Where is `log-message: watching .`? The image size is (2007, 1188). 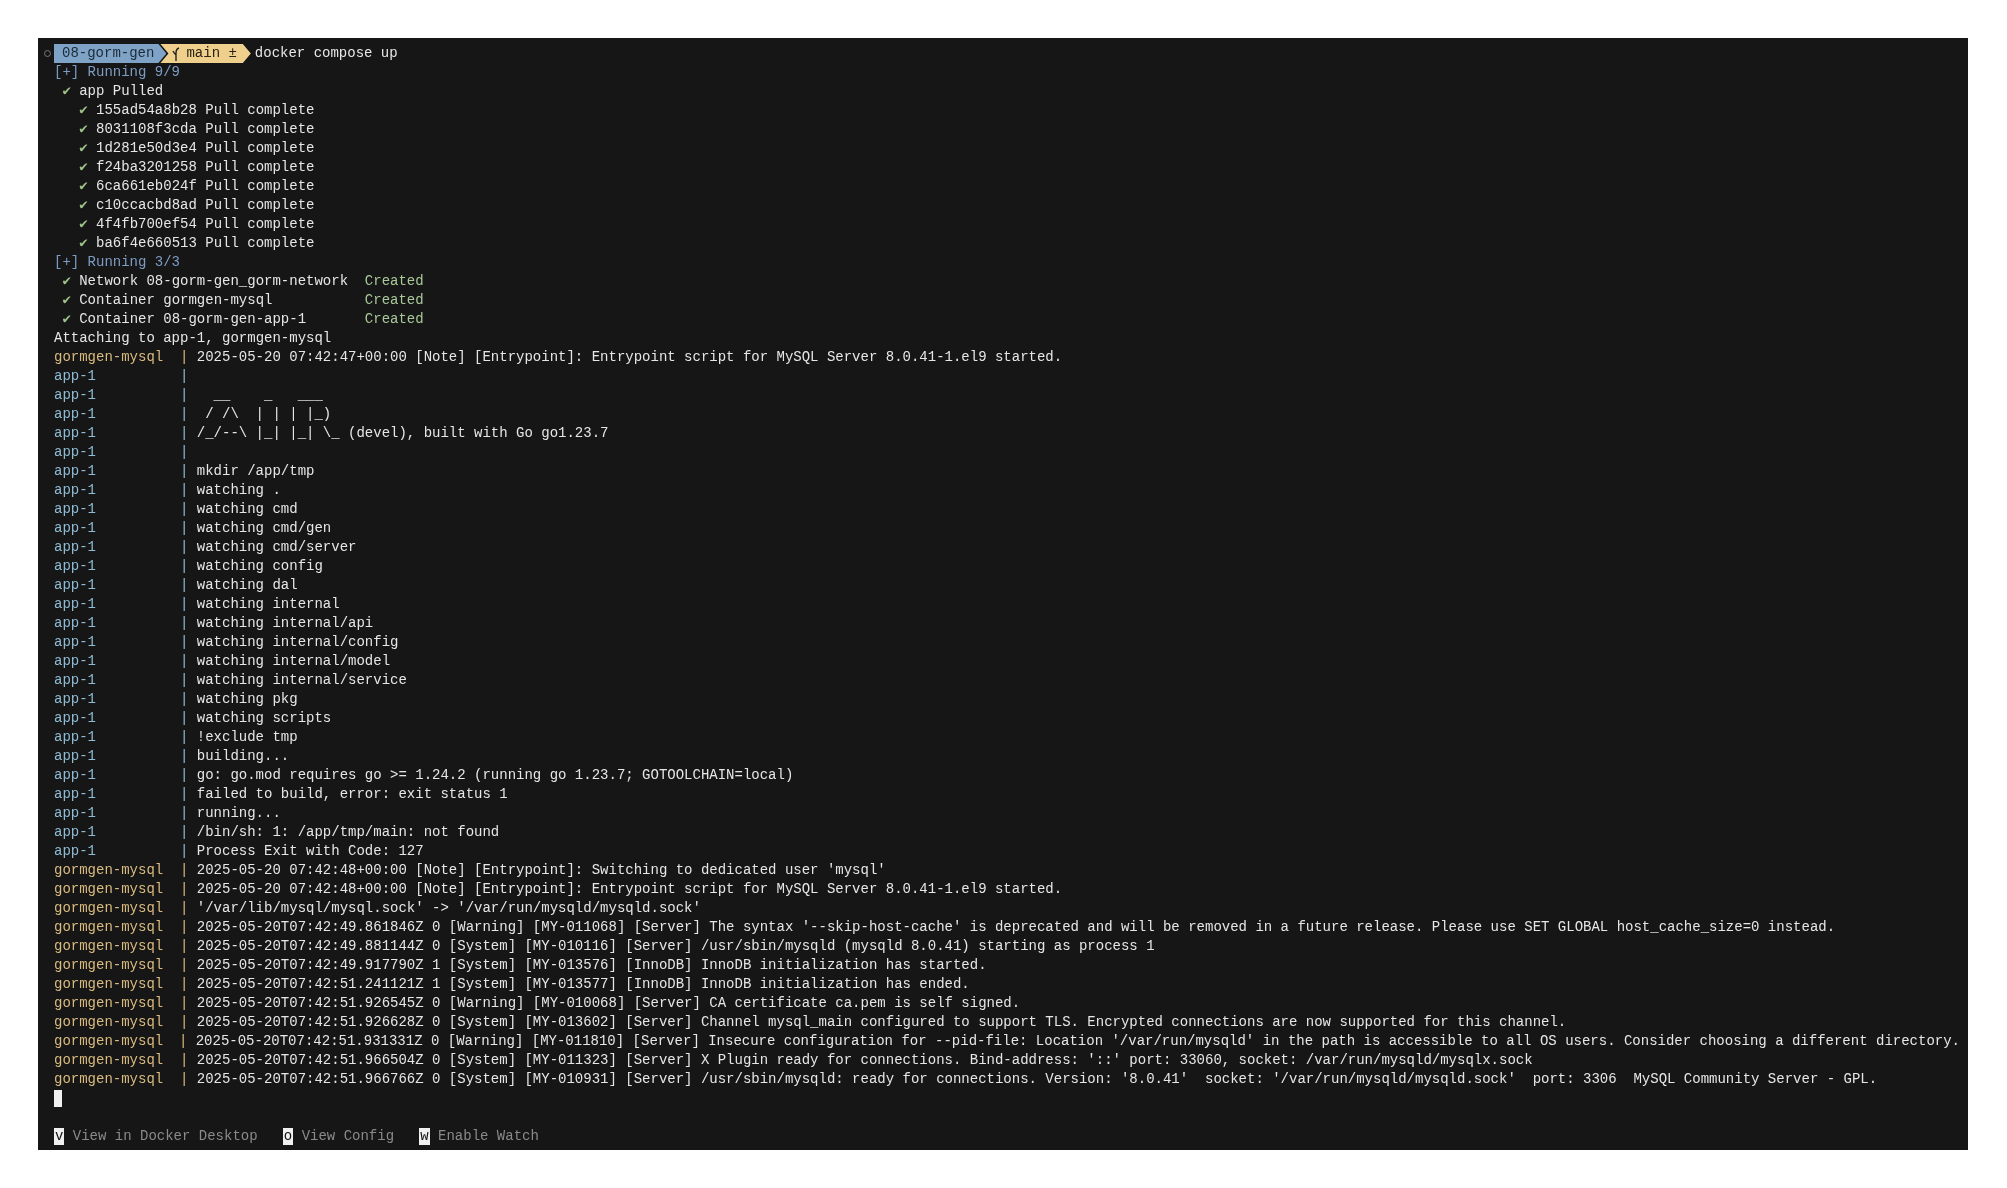
log-message: watching . is located at coordinates (238, 490).